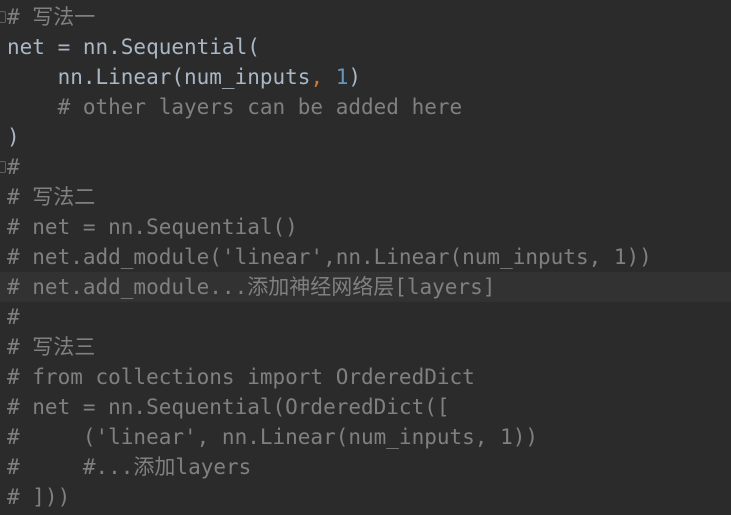 The image size is (731, 515). I want to click on code-punctuation: ,, so click(317, 77).